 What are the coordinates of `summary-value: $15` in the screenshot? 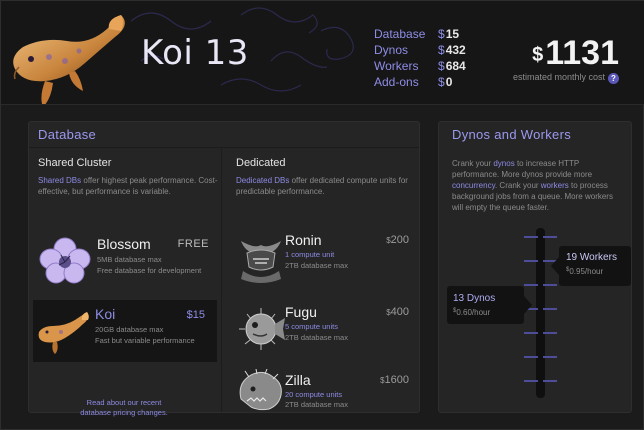 It's located at (448, 34).